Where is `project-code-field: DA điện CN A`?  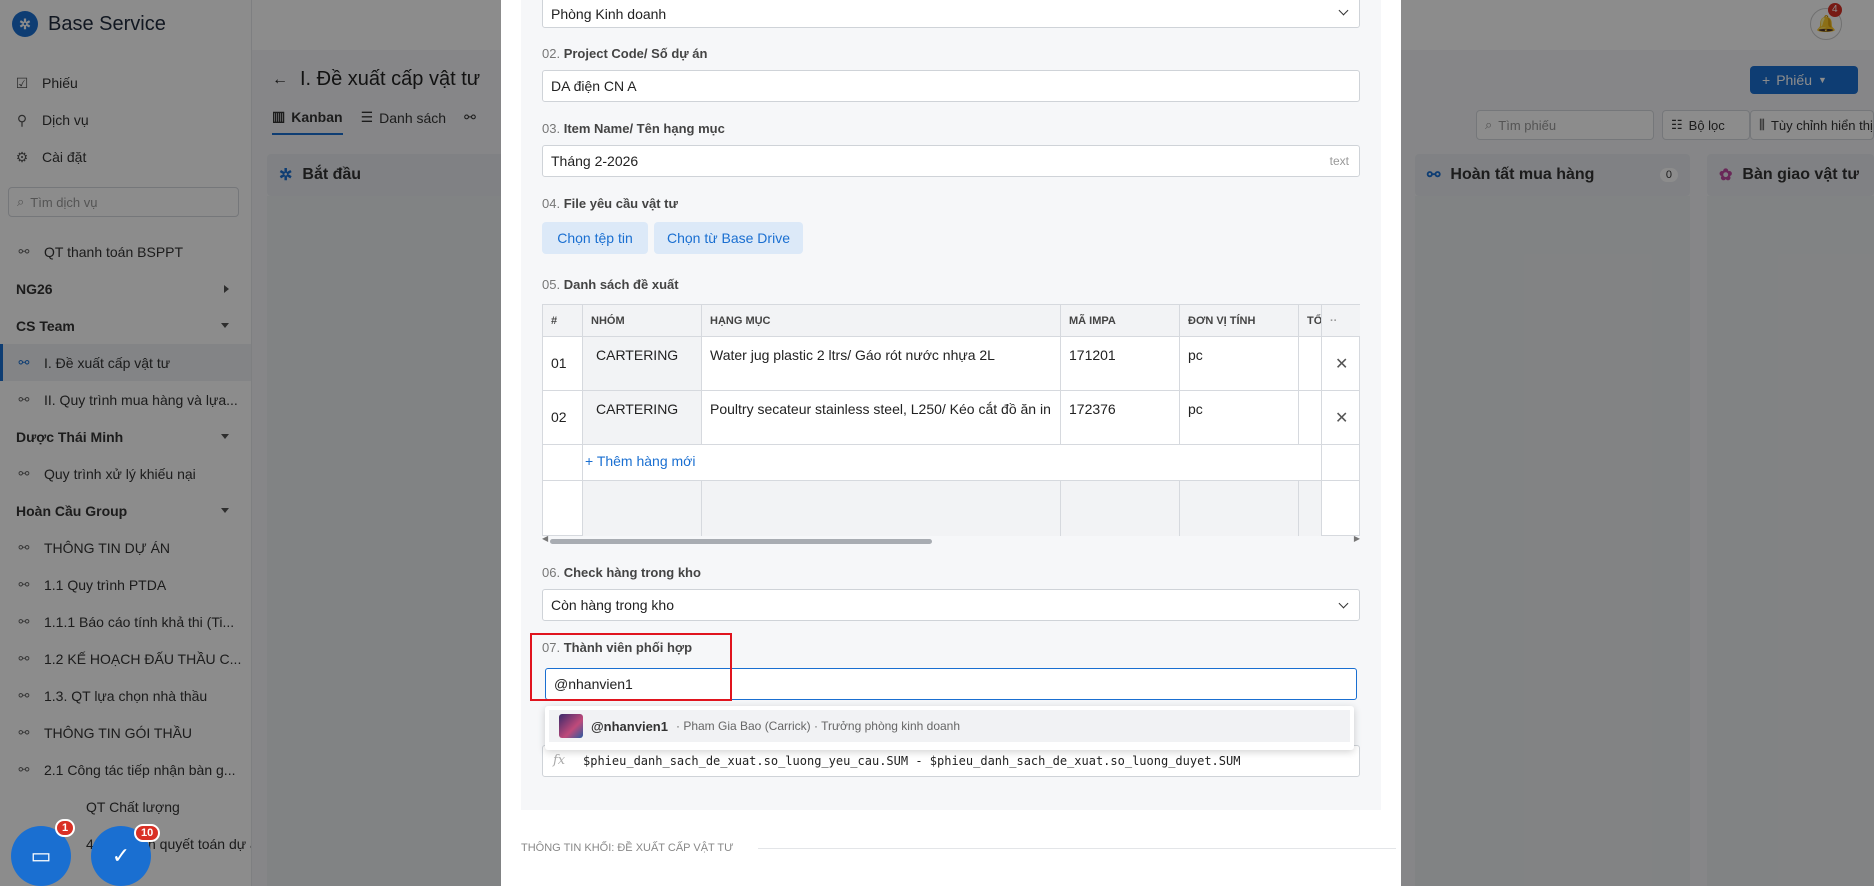
project-code-field: DA điện CN A is located at coordinates (951, 86).